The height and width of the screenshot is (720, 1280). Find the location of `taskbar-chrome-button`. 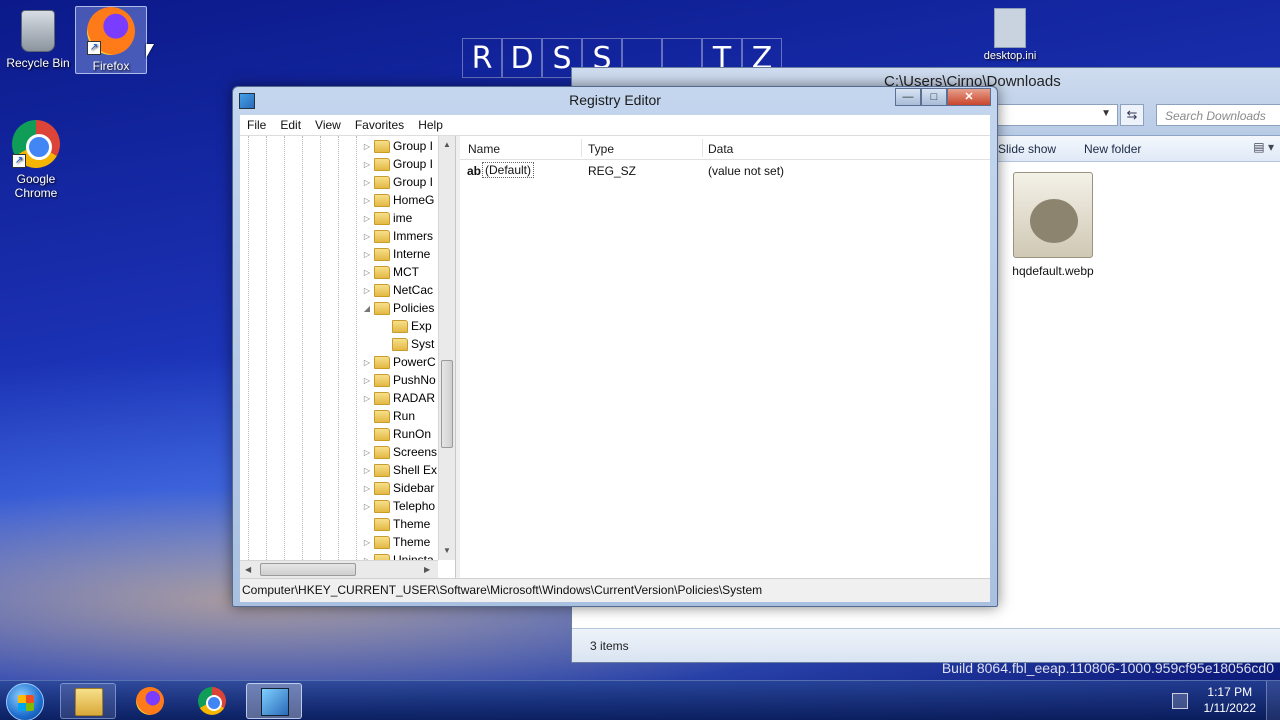

taskbar-chrome-button is located at coordinates (212, 701).